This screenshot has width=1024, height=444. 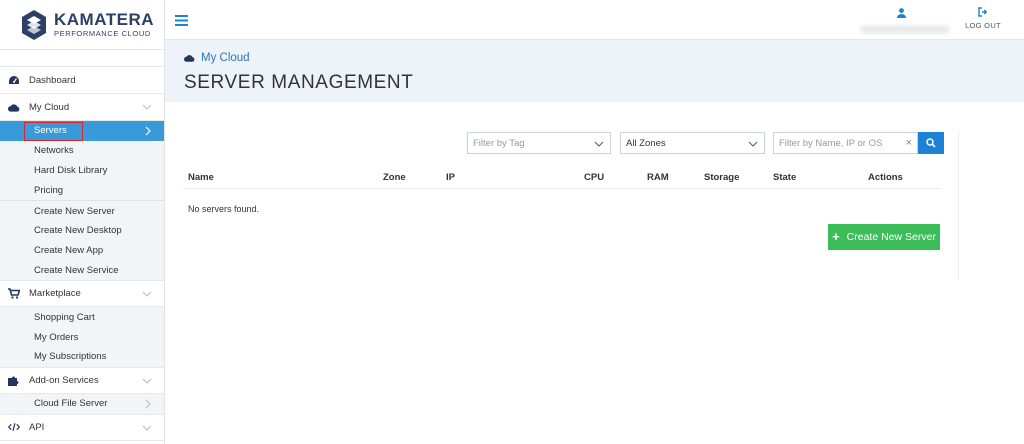 I want to click on sidebar-item-label: Create New Desktop, so click(x=78, y=231).